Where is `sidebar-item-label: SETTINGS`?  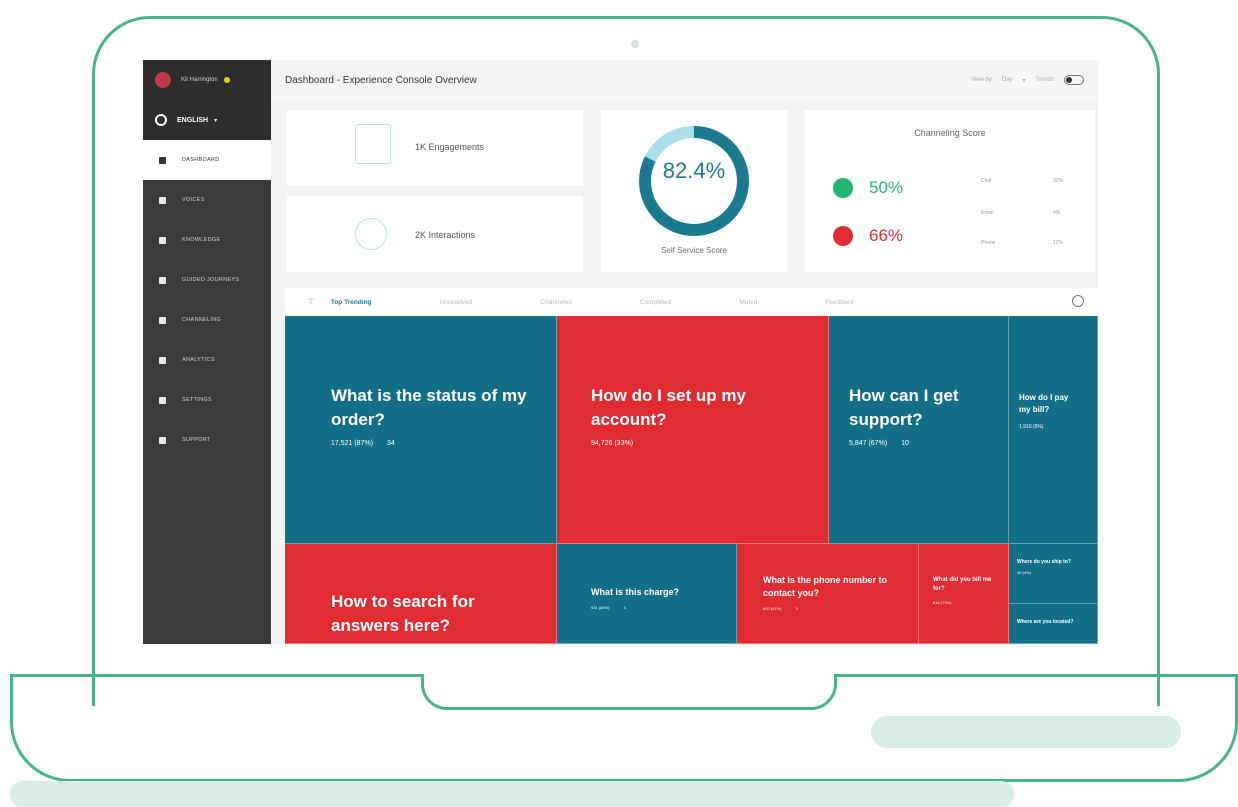 sidebar-item-label: SETTINGS is located at coordinates (197, 400).